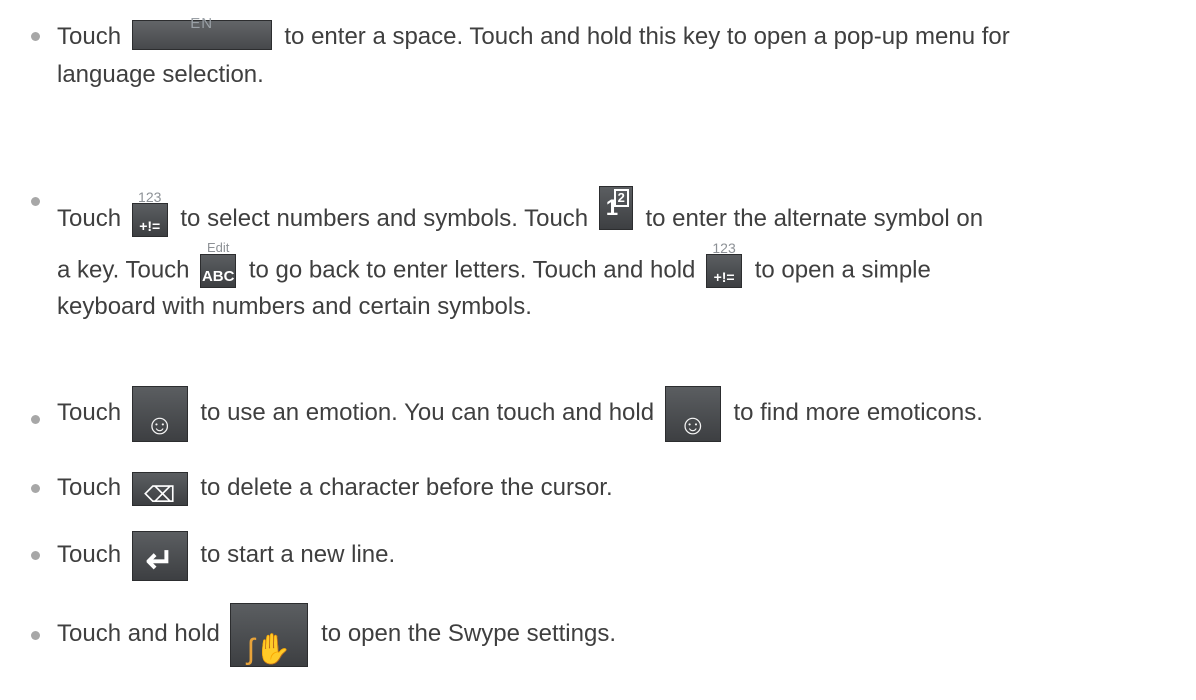 The height and width of the screenshot is (700, 1196). What do you see at coordinates (615, 208) in the screenshot?
I see `alternate-symbol-key-icon: 1 2` at bounding box center [615, 208].